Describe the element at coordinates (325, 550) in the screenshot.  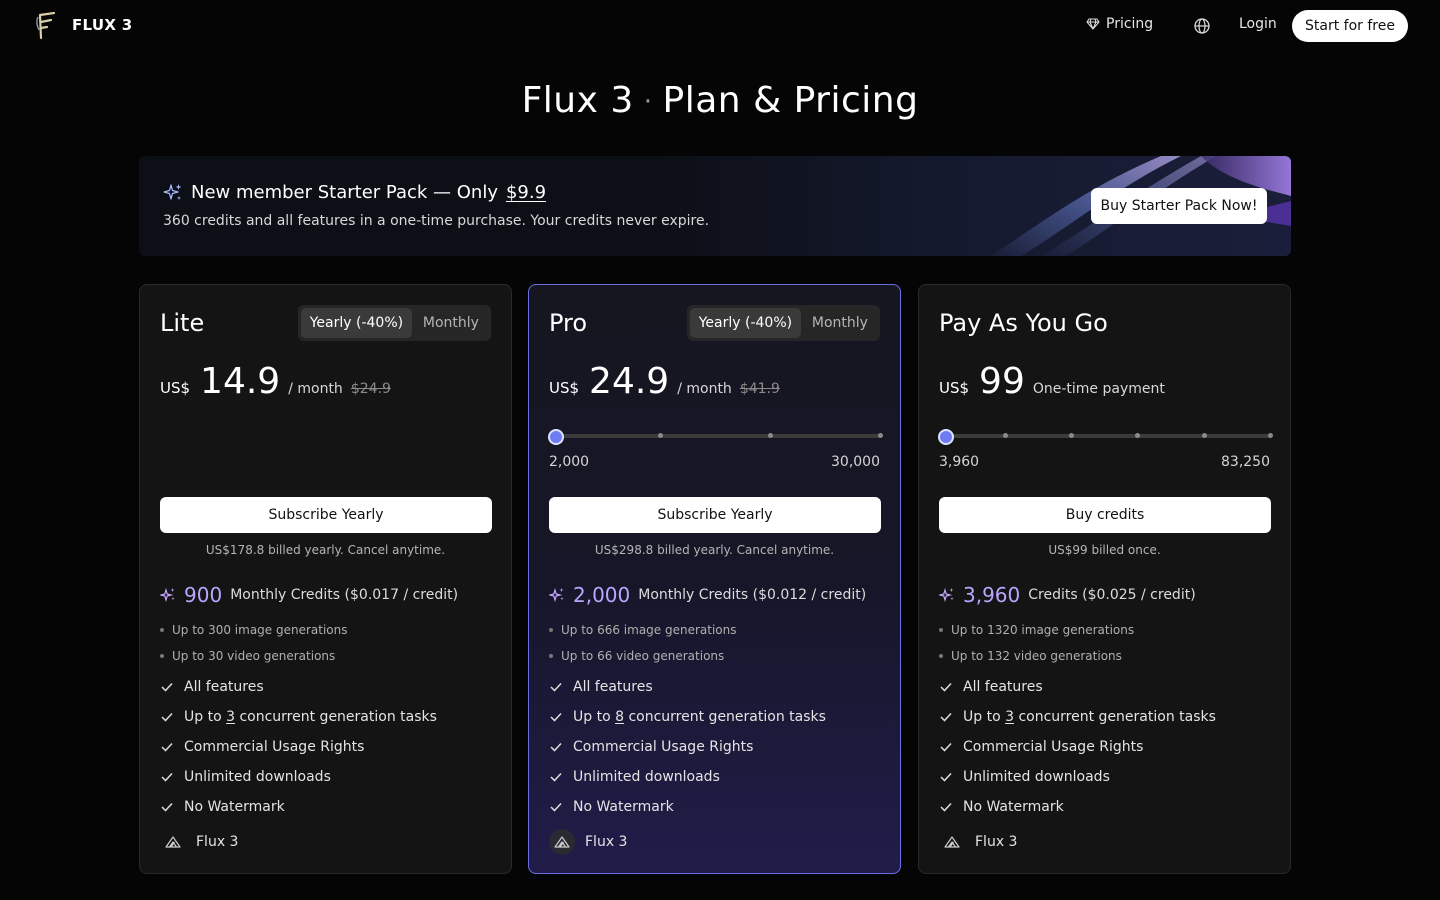
I see `billing-note: US$178.8 billed yearly. Cancel anytime.` at that location.